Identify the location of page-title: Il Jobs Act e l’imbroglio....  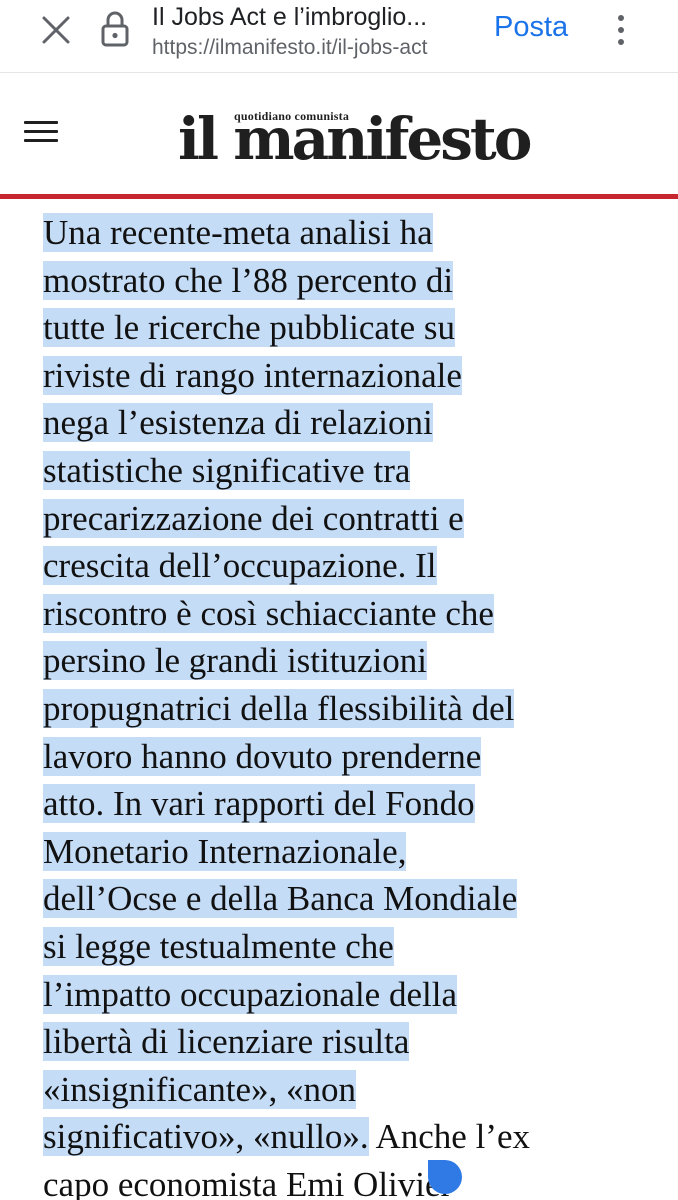
(290, 17).